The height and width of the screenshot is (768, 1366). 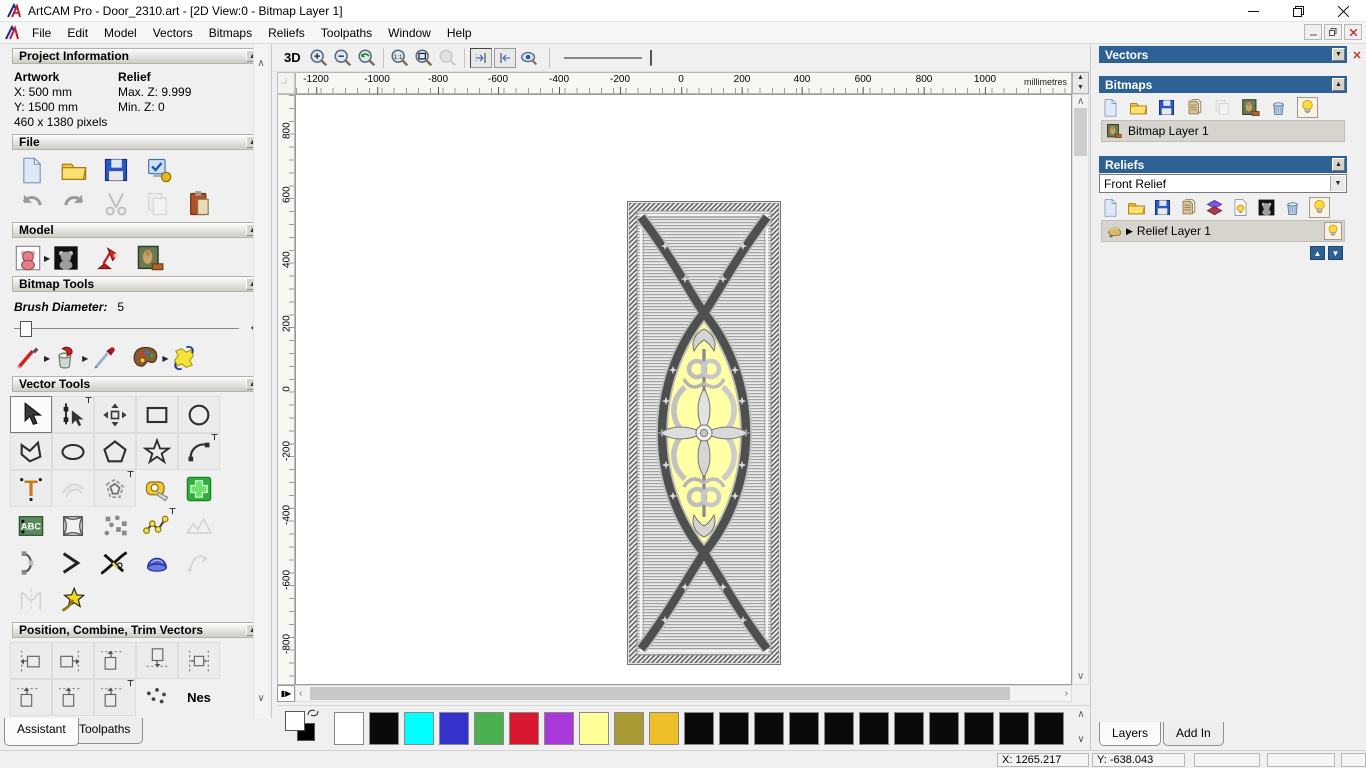 What do you see at coordinates (47, 258) in the screenshot?
I see `flyout-arrow-icon: ▶` at bounding box center [47, 258].